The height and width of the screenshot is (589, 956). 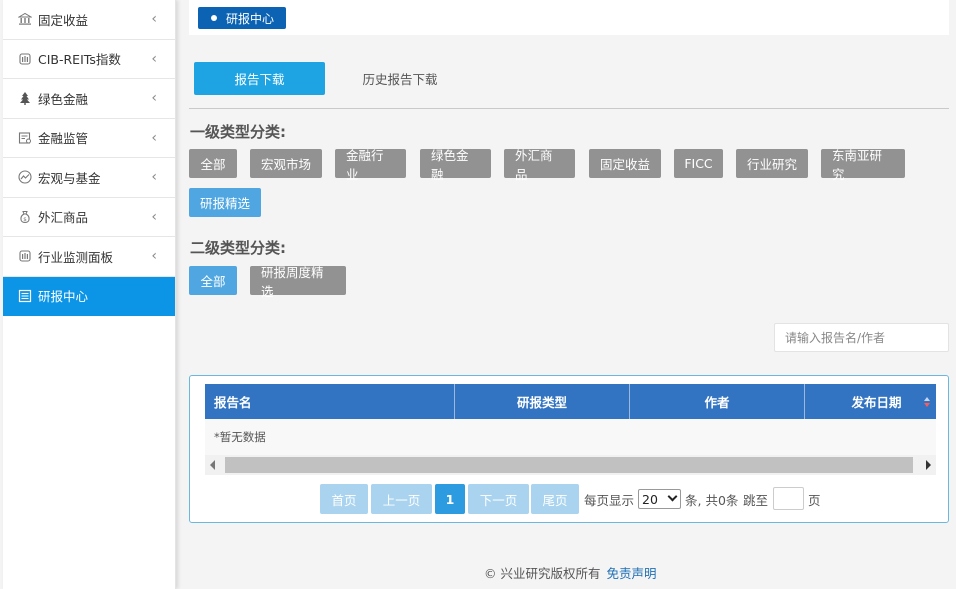 I want to click on money-bag-icon: $, so click(x=25, y=217).